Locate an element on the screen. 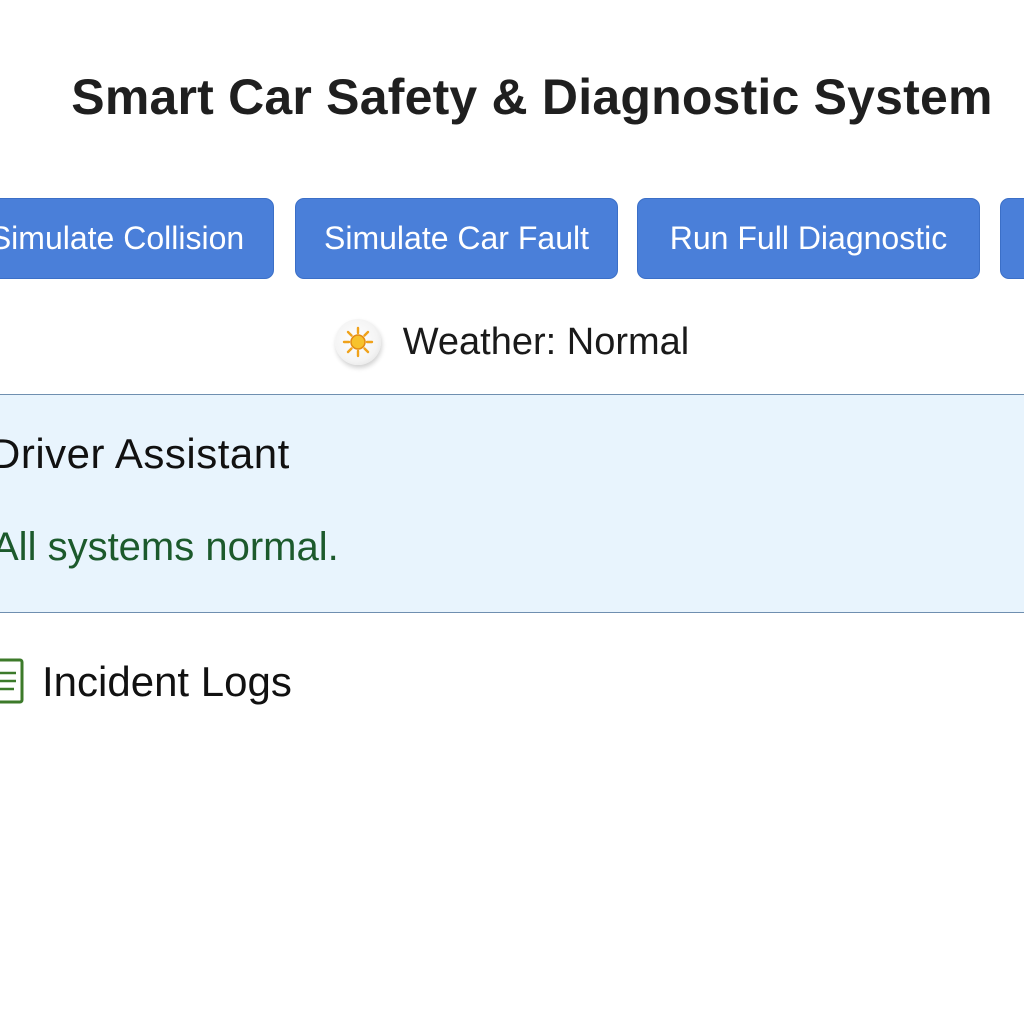 The width and height of the screenshot is (1024, 1024). incident-logs-title: Incident Logs is located at coordinates (167, 681).